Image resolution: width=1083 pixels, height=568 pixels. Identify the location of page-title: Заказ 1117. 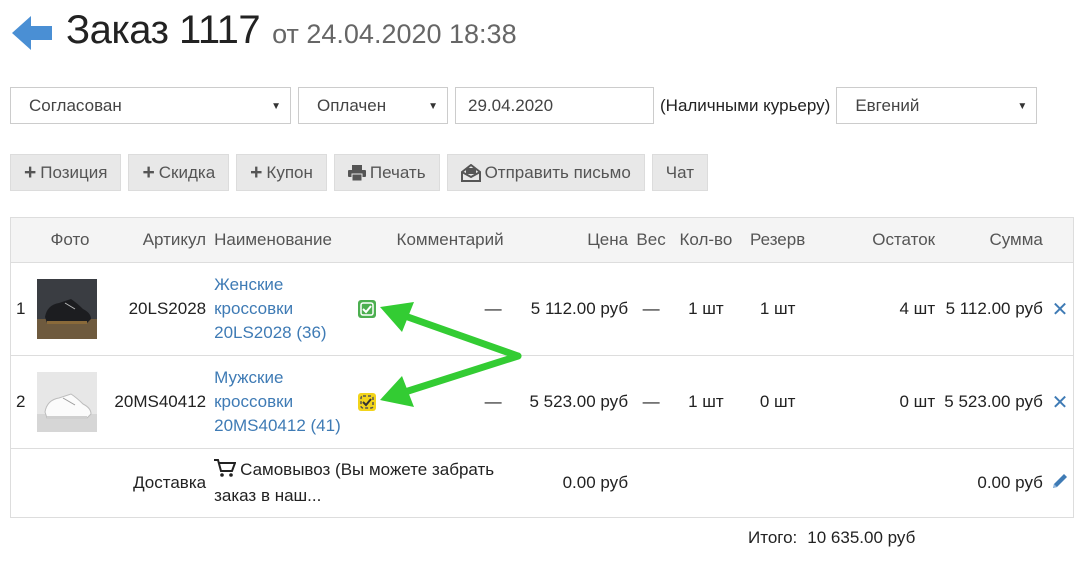
(163, 30).